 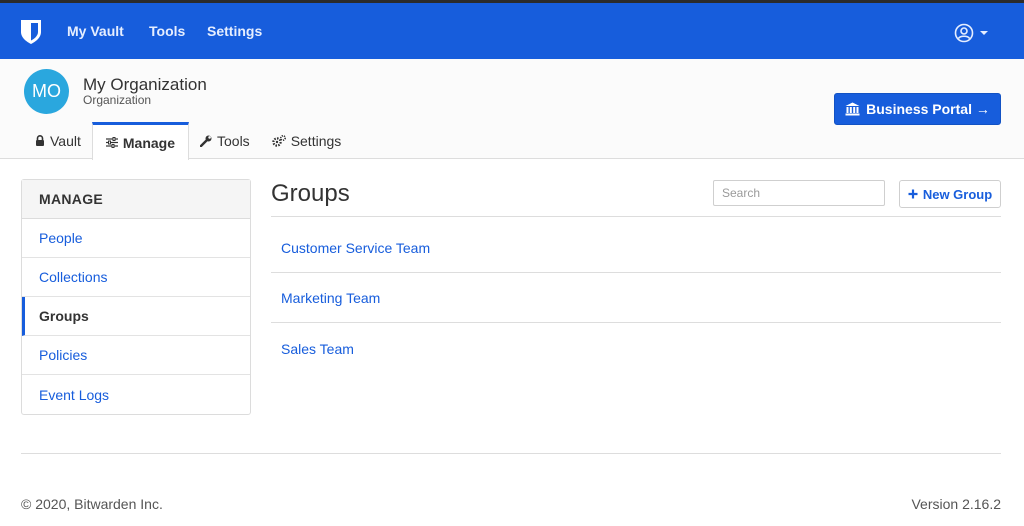 I want to click on group-row: Marketing Team, so click(x=636, y=298).